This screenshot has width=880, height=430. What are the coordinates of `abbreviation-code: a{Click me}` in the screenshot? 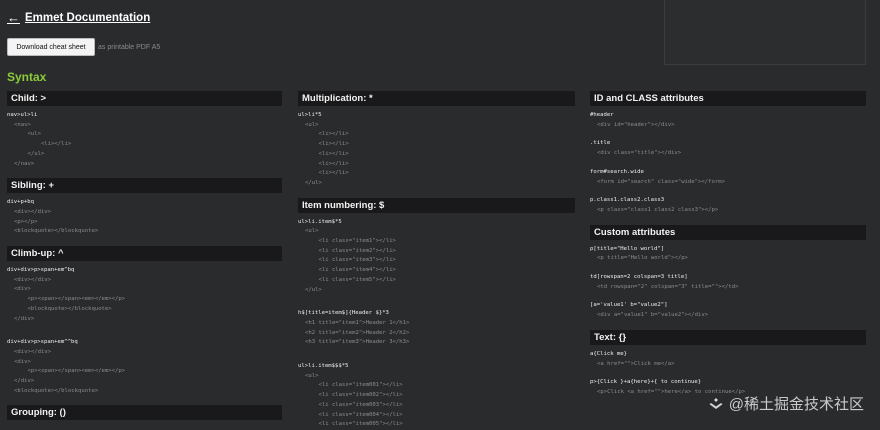 It's located at (609, 353).